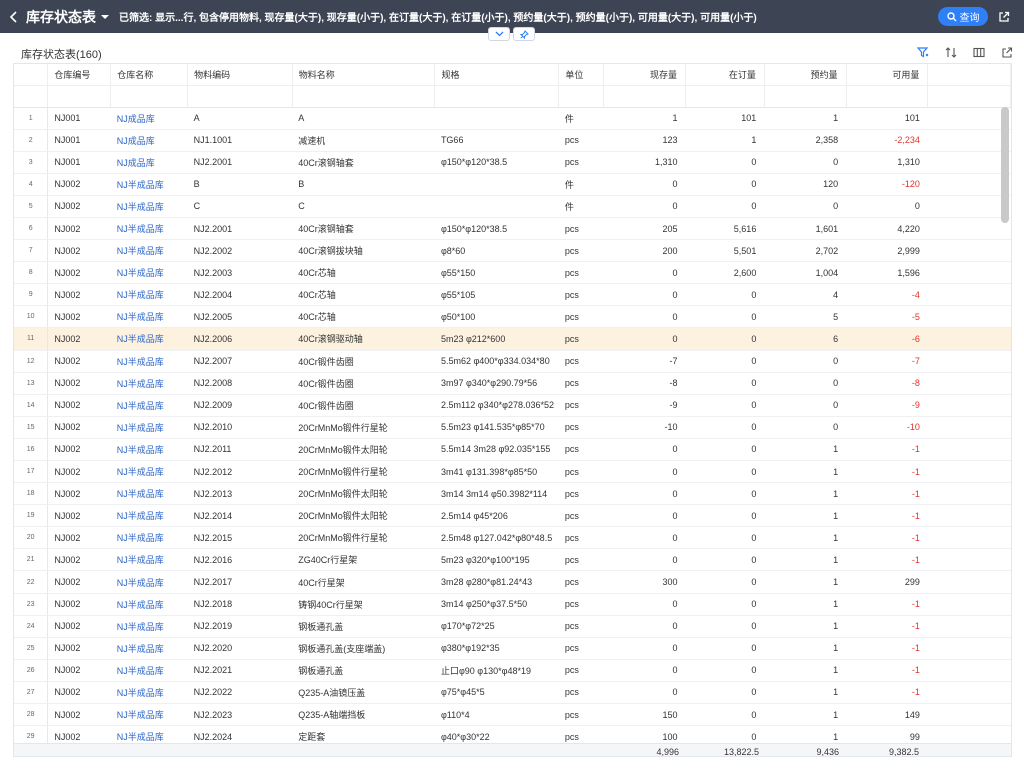  I want to click on sort-icon, so click(951, 52).